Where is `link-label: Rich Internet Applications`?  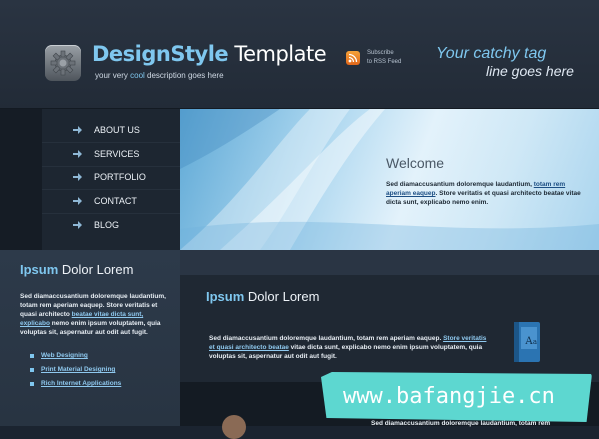 link-label: Rich Internet Applications is located at coordinates (81, 383).